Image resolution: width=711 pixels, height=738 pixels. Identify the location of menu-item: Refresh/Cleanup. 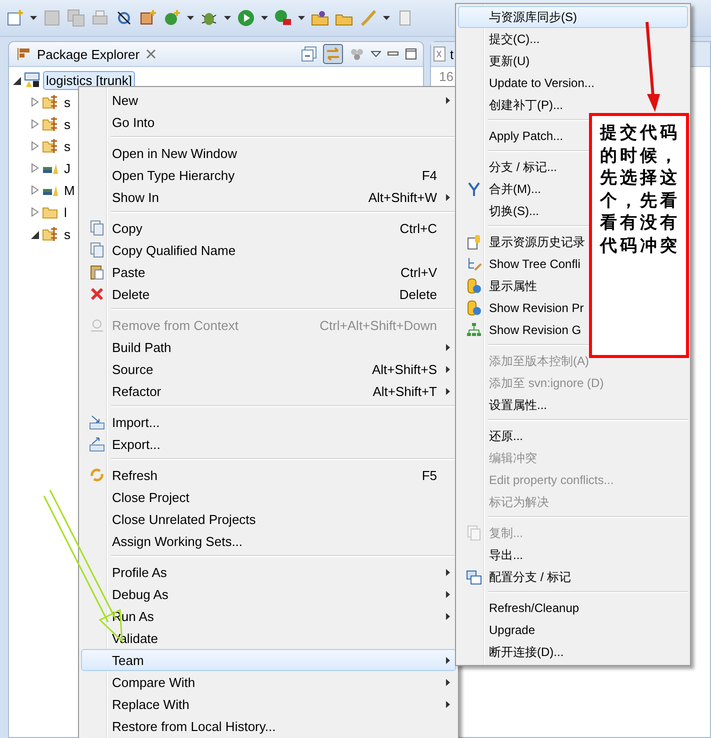
(573, 608).